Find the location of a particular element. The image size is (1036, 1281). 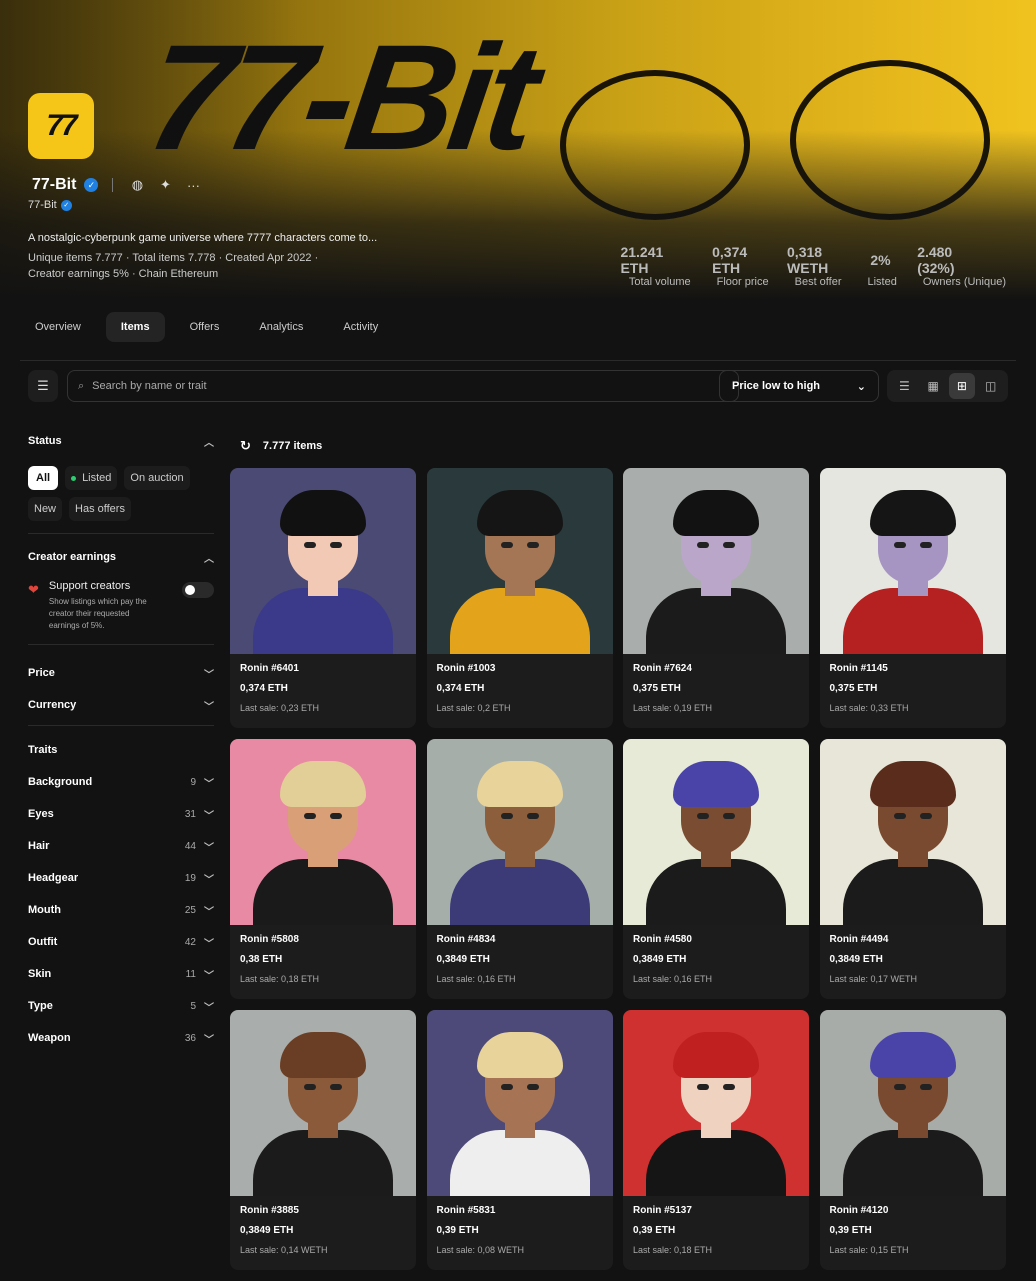

sort-select: Price low to high ⌄ is located at coordinates (799, 386).